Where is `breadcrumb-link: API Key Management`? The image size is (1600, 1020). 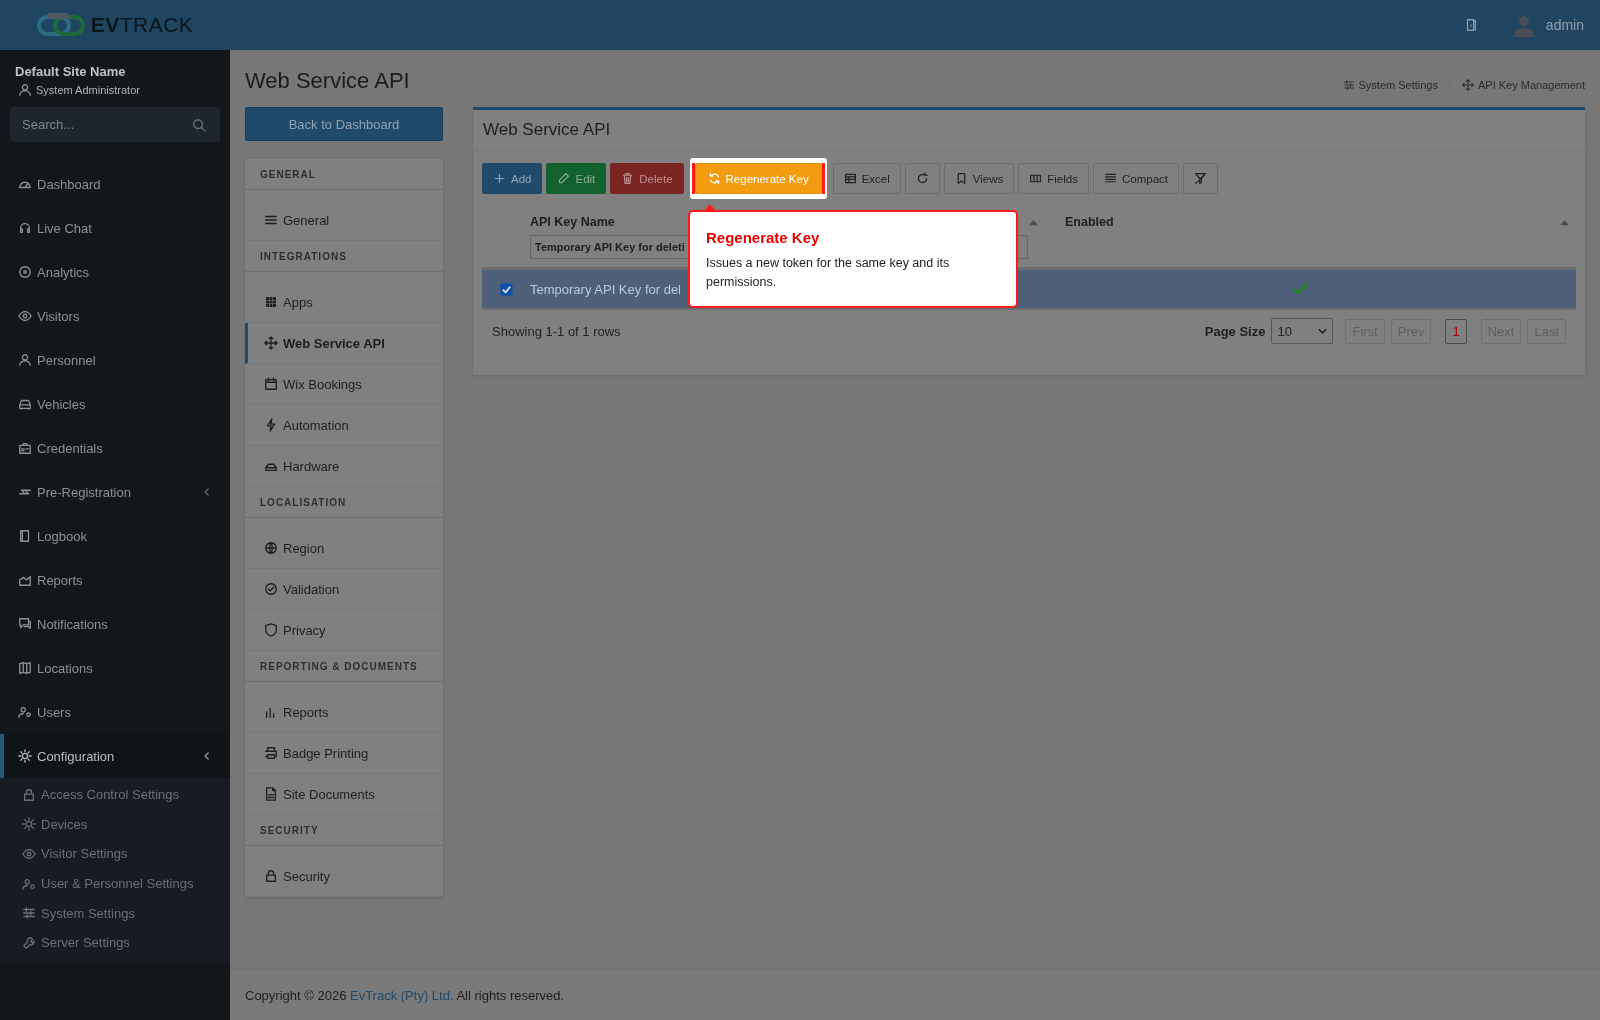 breadcrumb-link: API Key Management is located at coordinates (1531, 85).